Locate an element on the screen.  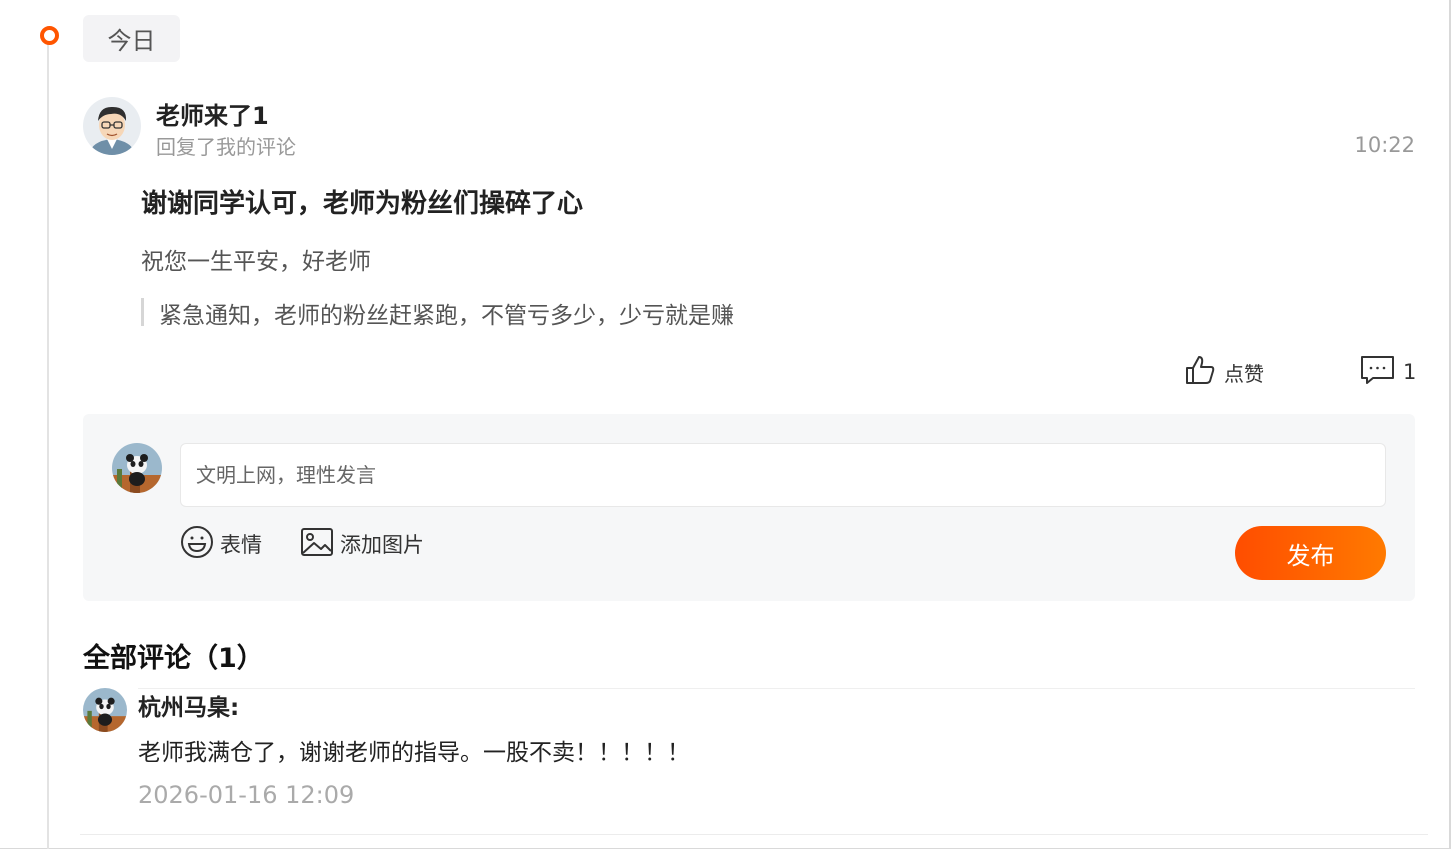
reply-input is located at coordinates (783, 475).